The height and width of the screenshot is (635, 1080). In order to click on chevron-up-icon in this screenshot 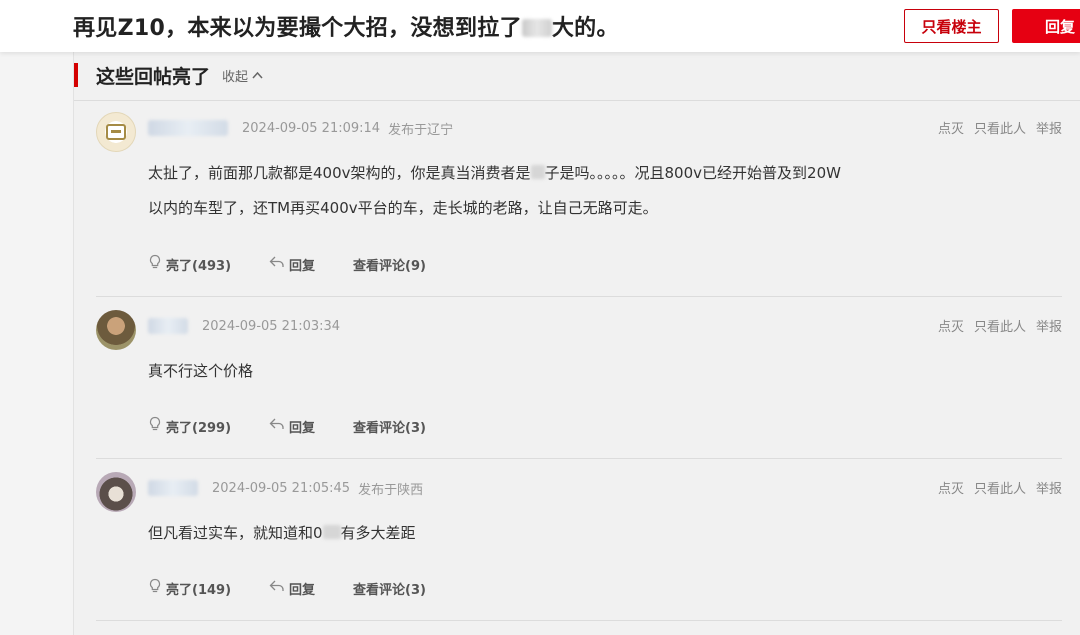, I will do `click(257, 75)`.